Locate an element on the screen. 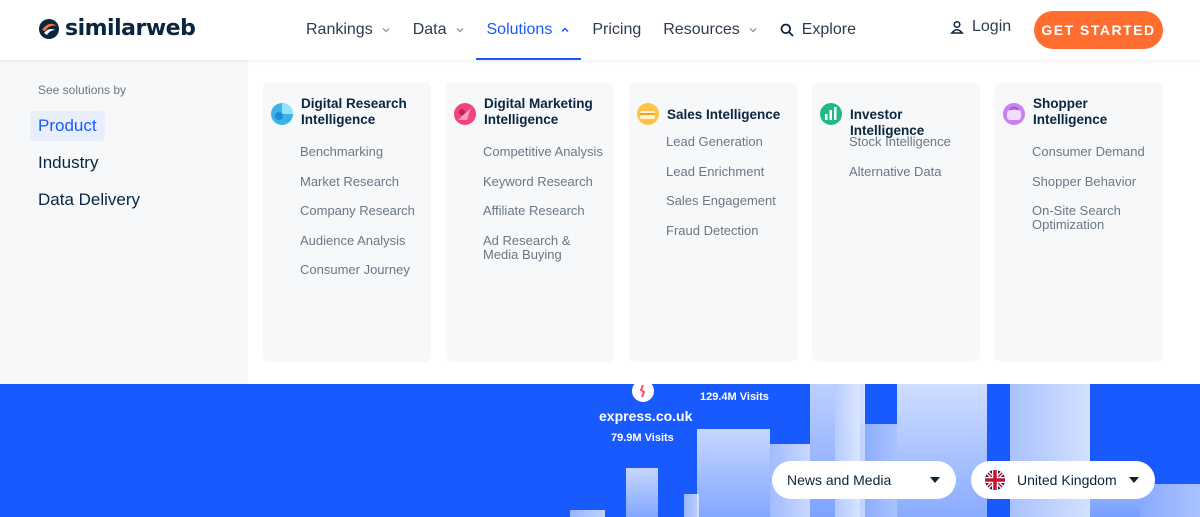  nav-label: Rankings is located at coordinates (339, 29).